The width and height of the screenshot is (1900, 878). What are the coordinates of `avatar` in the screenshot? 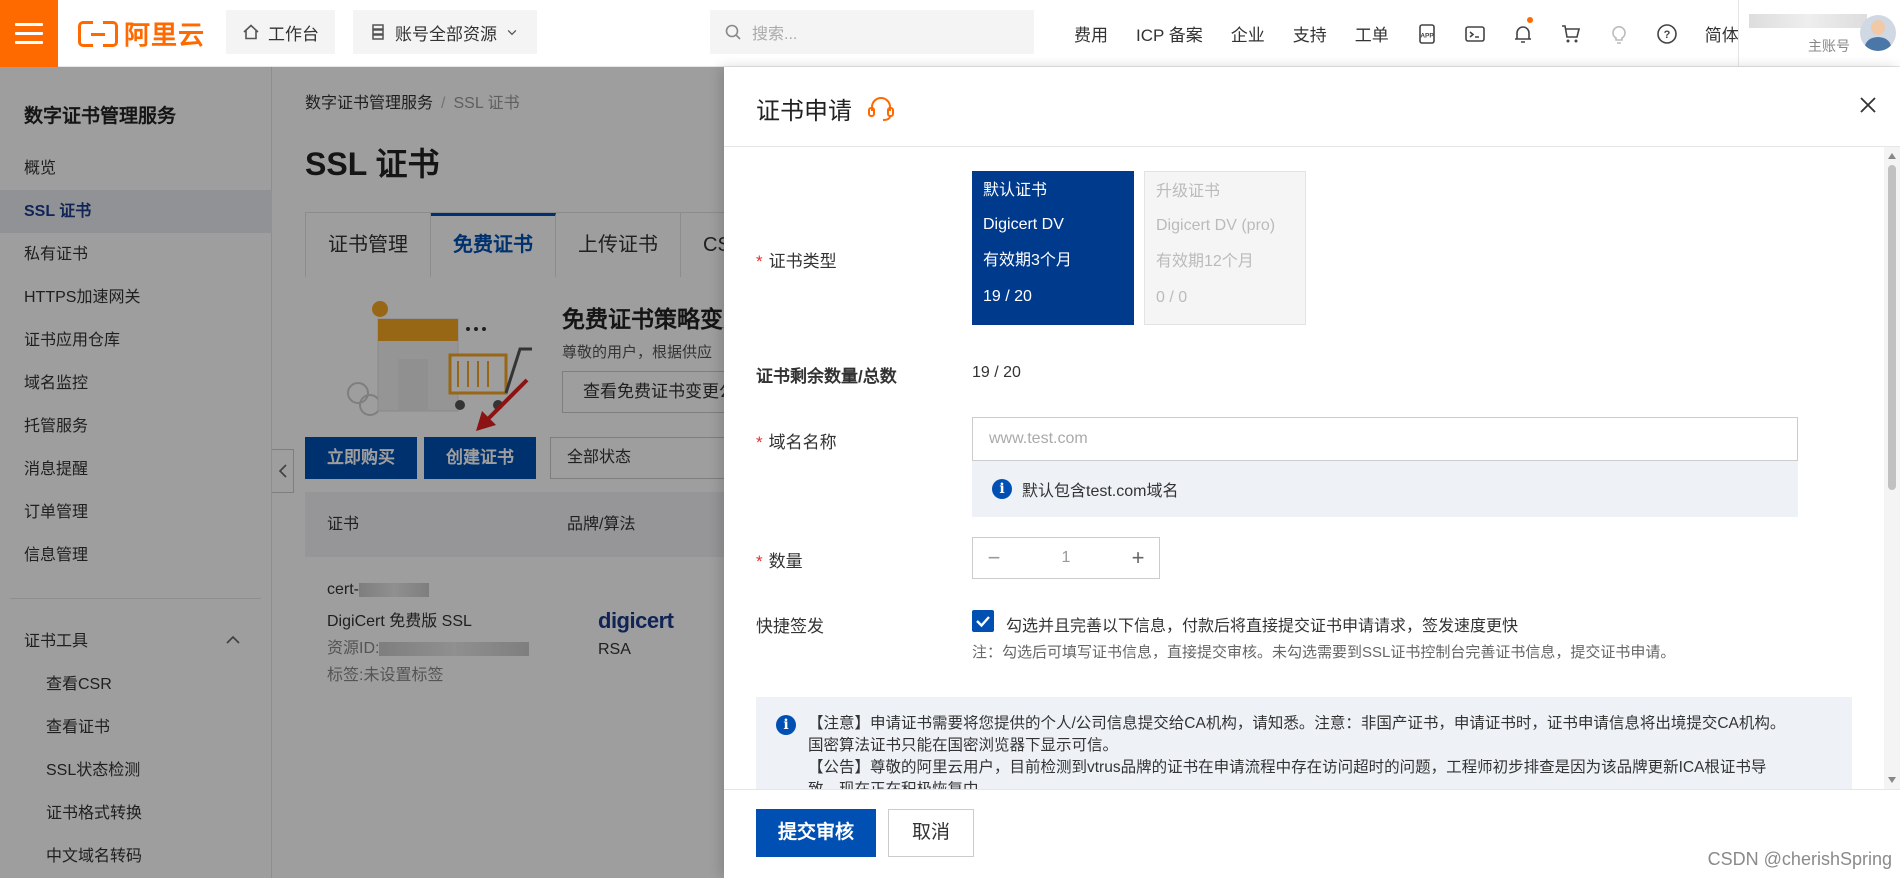 It's located at (1878, 33).